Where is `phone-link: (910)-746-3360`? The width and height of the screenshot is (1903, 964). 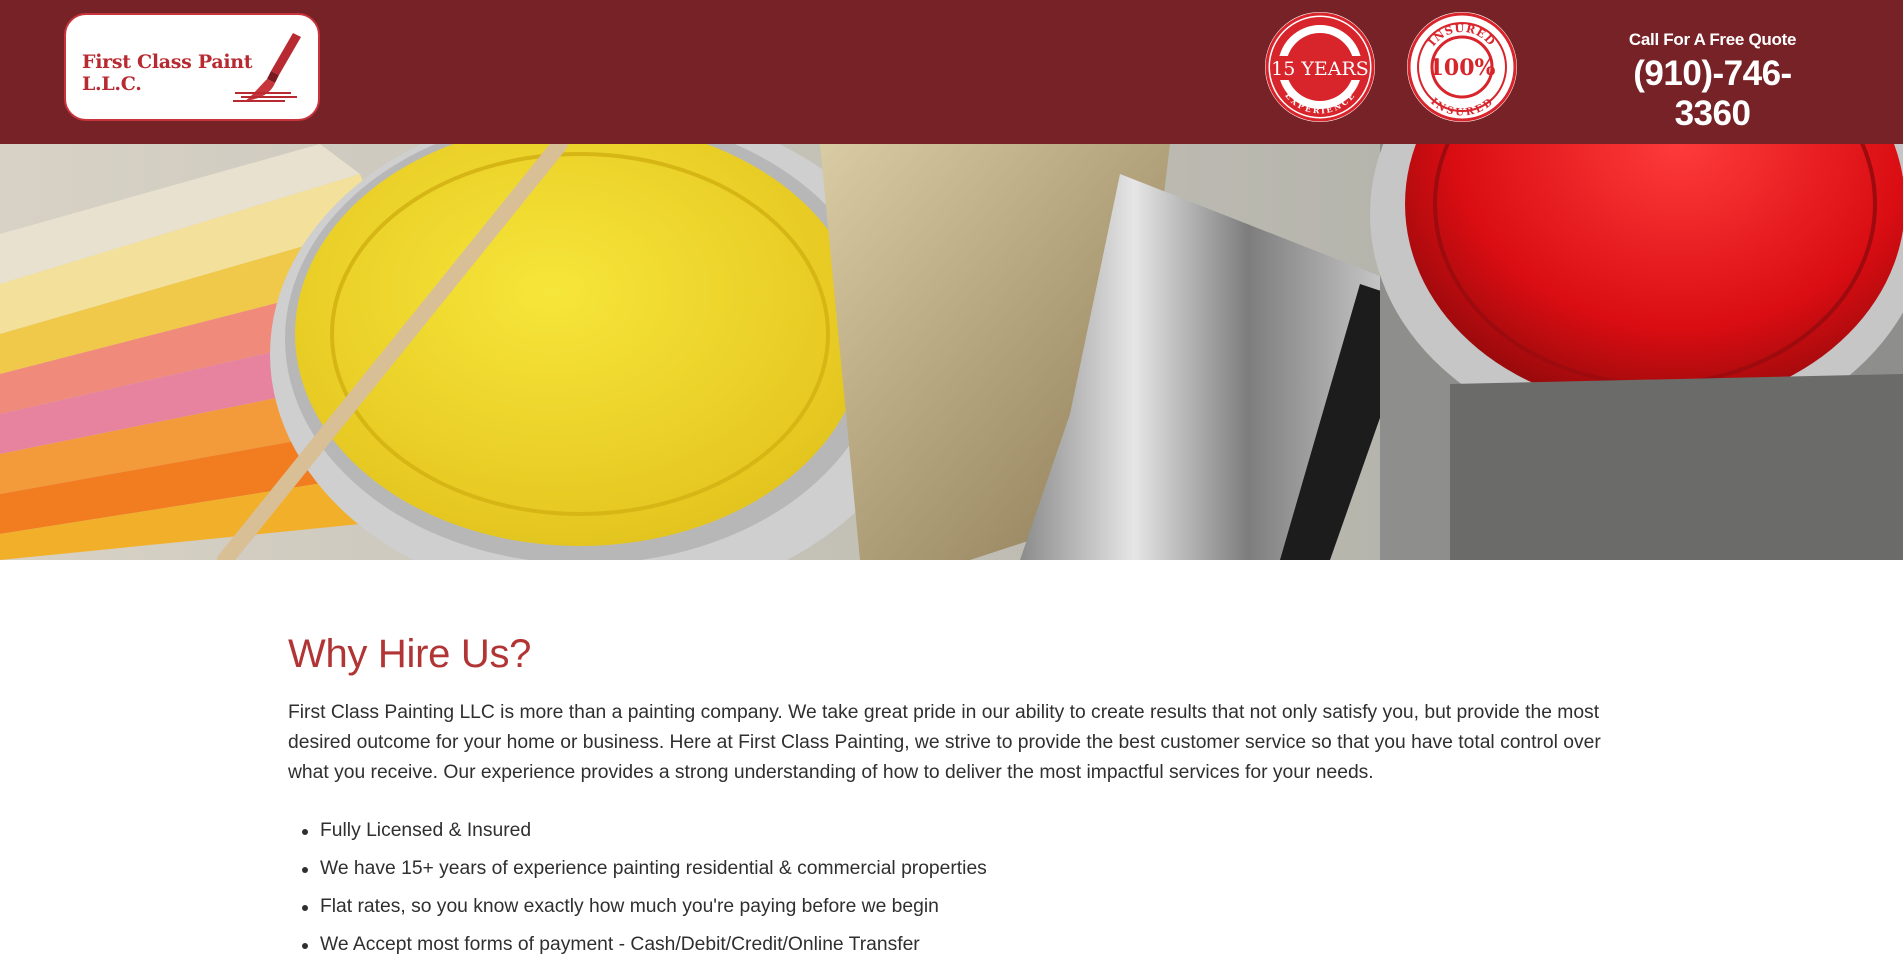 phone-link: (910)-746-3360 is located at coordinates (1712, 94).